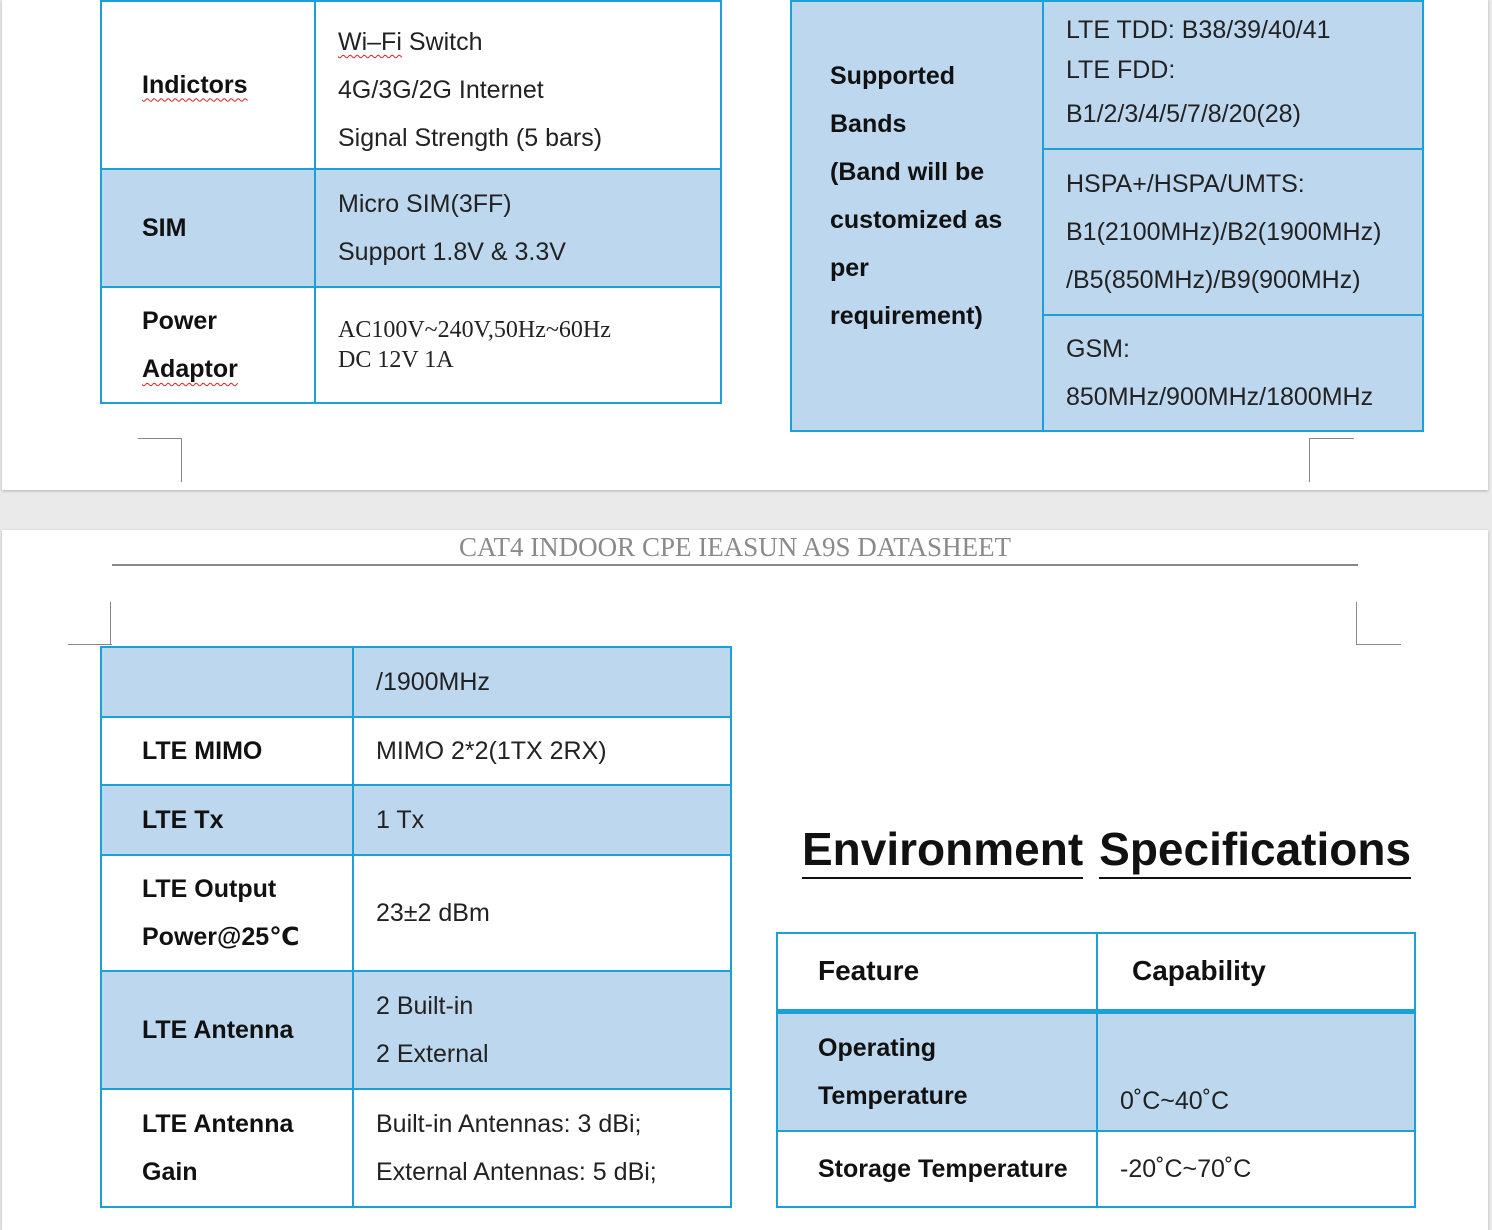 The height and width of the screenshot is (1230, 1492). I want to click on table-row: Operating Temperature 0˚C~40˚C, so click(1096, 1071).